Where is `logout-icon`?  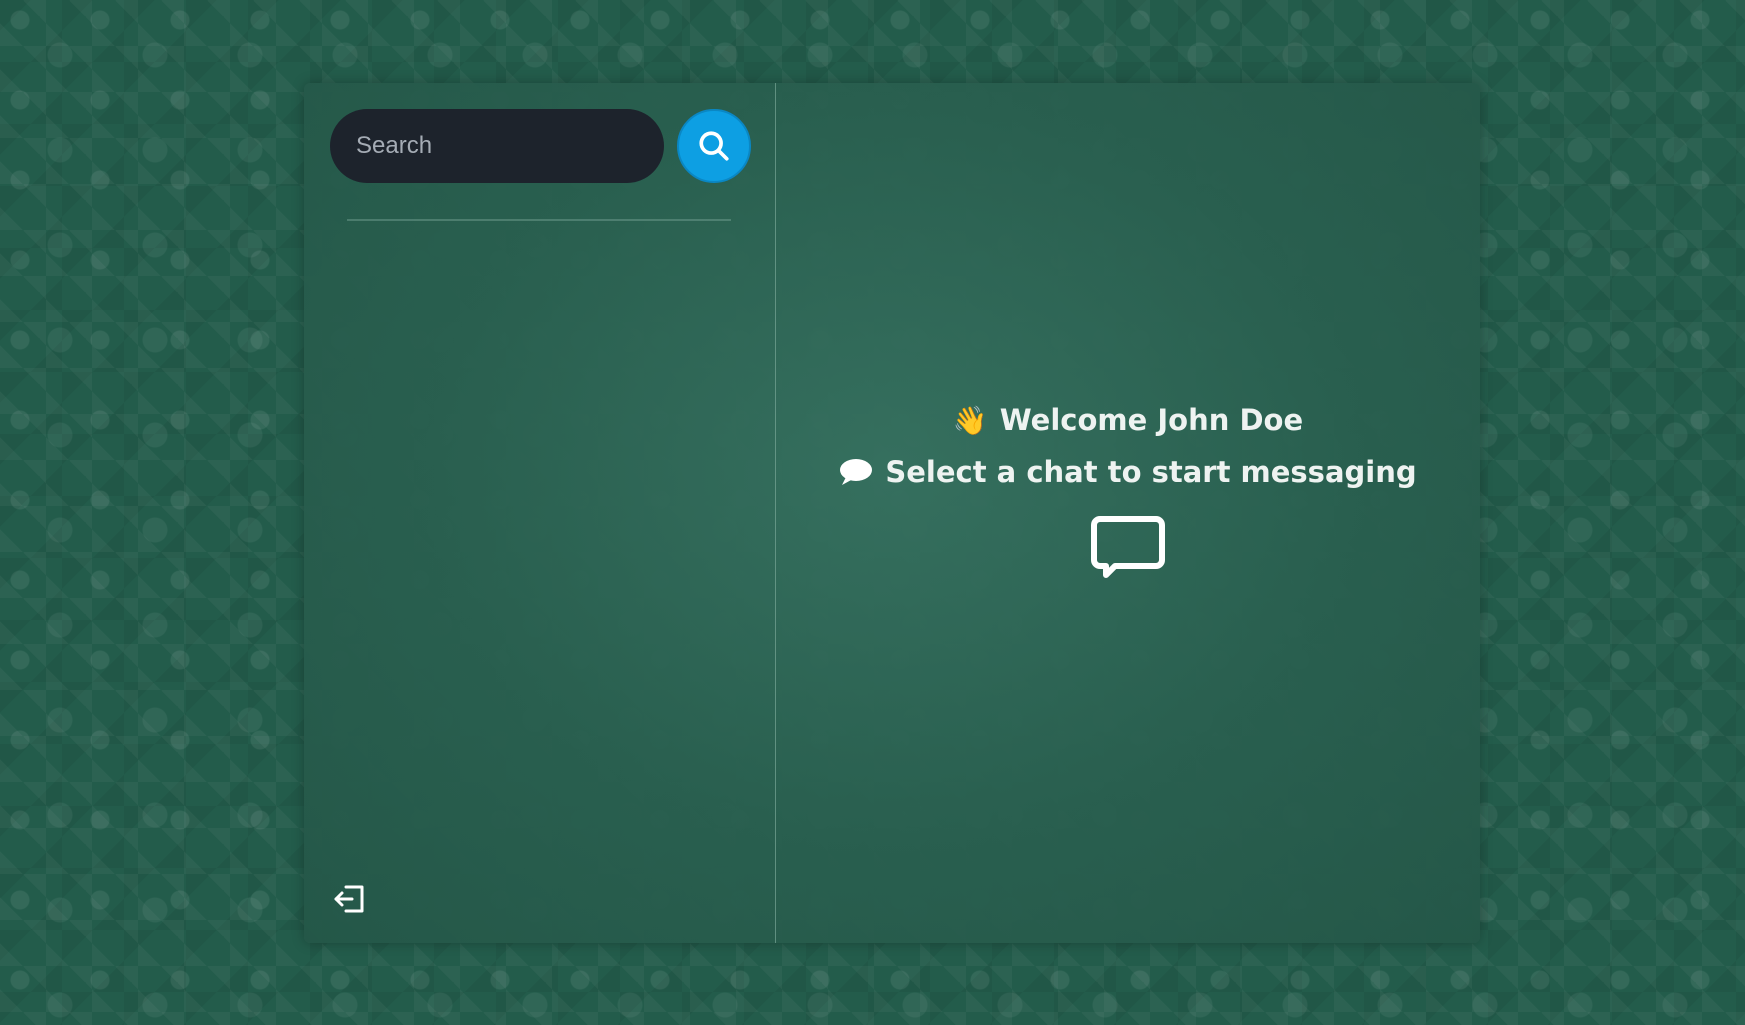 logout-icon is located at coordinates (349, 899).